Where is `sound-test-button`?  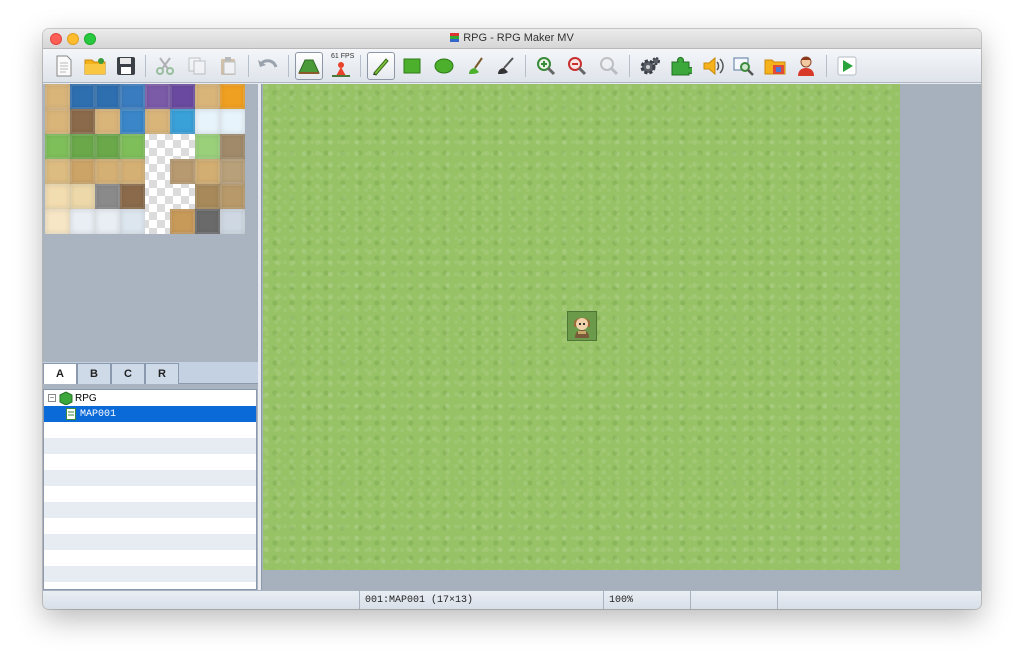
sound-test-button is located at coordinates (713, 66).